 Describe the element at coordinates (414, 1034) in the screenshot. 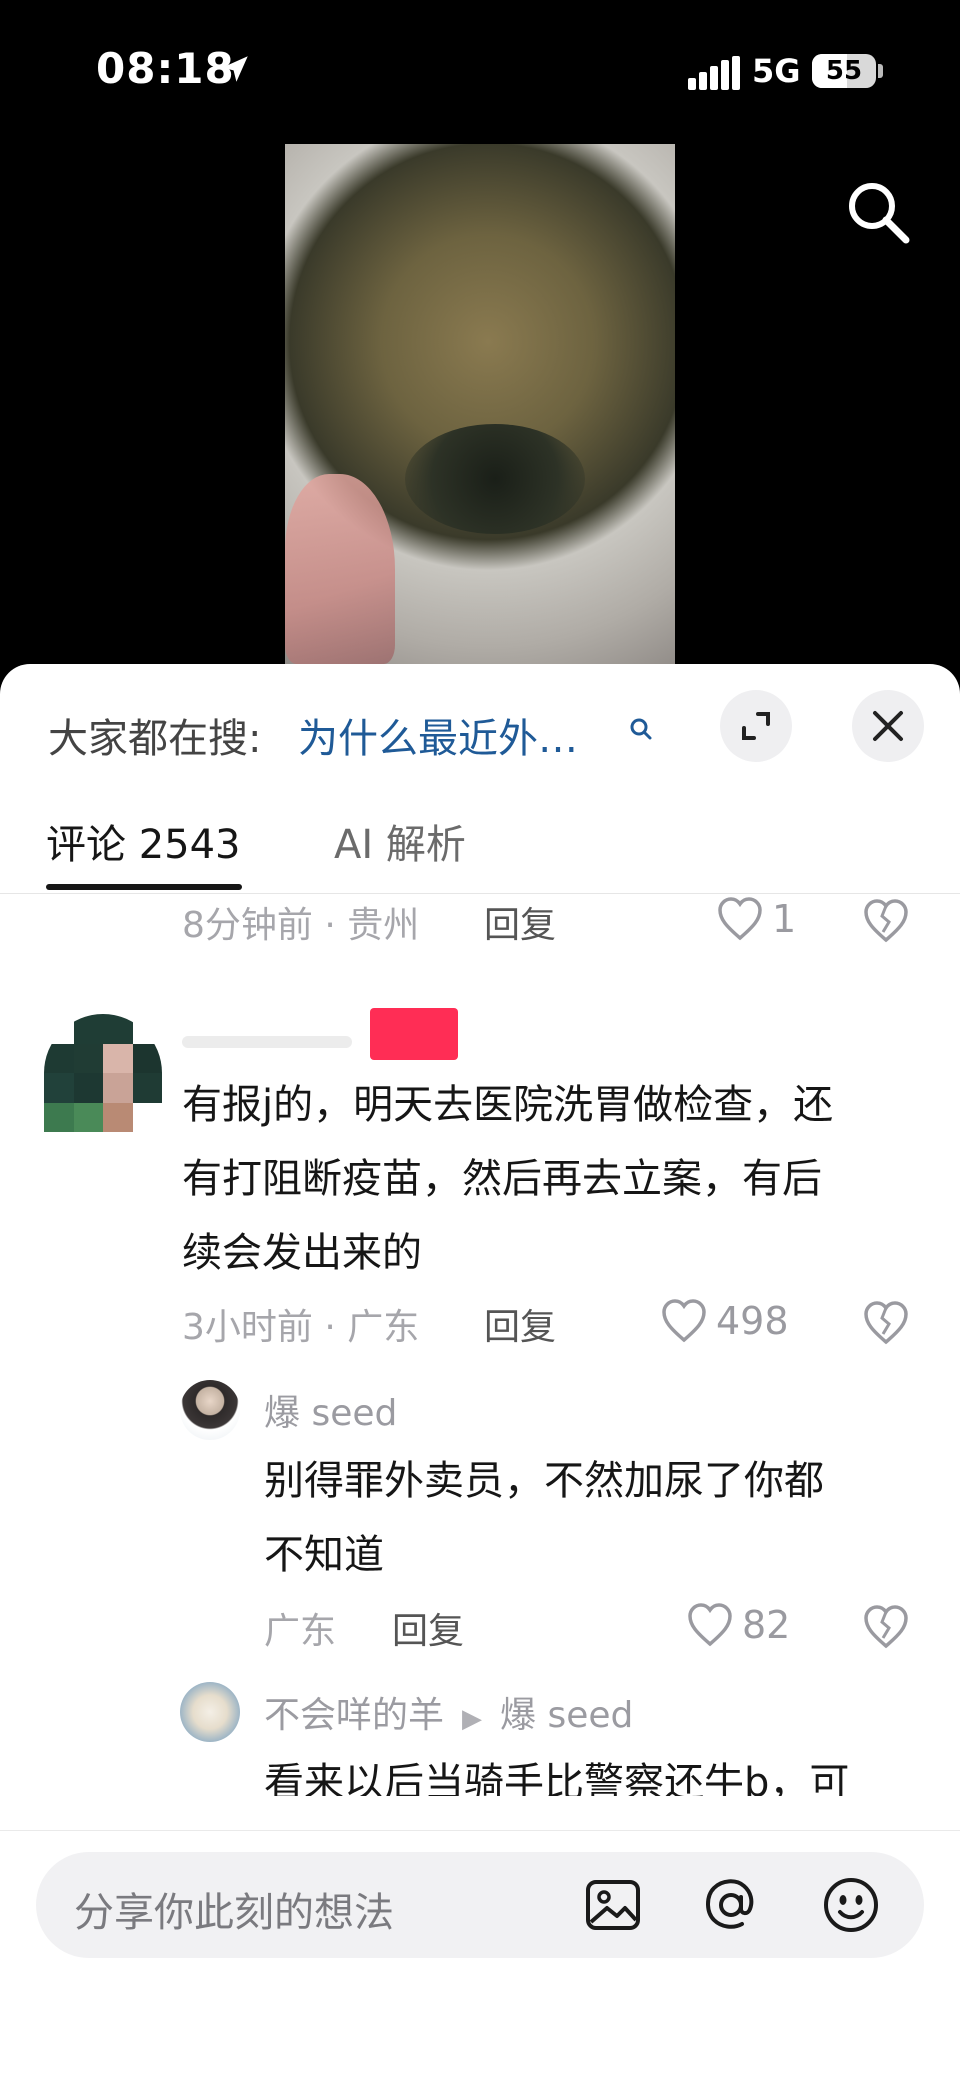

I see `author-badge` at that location.